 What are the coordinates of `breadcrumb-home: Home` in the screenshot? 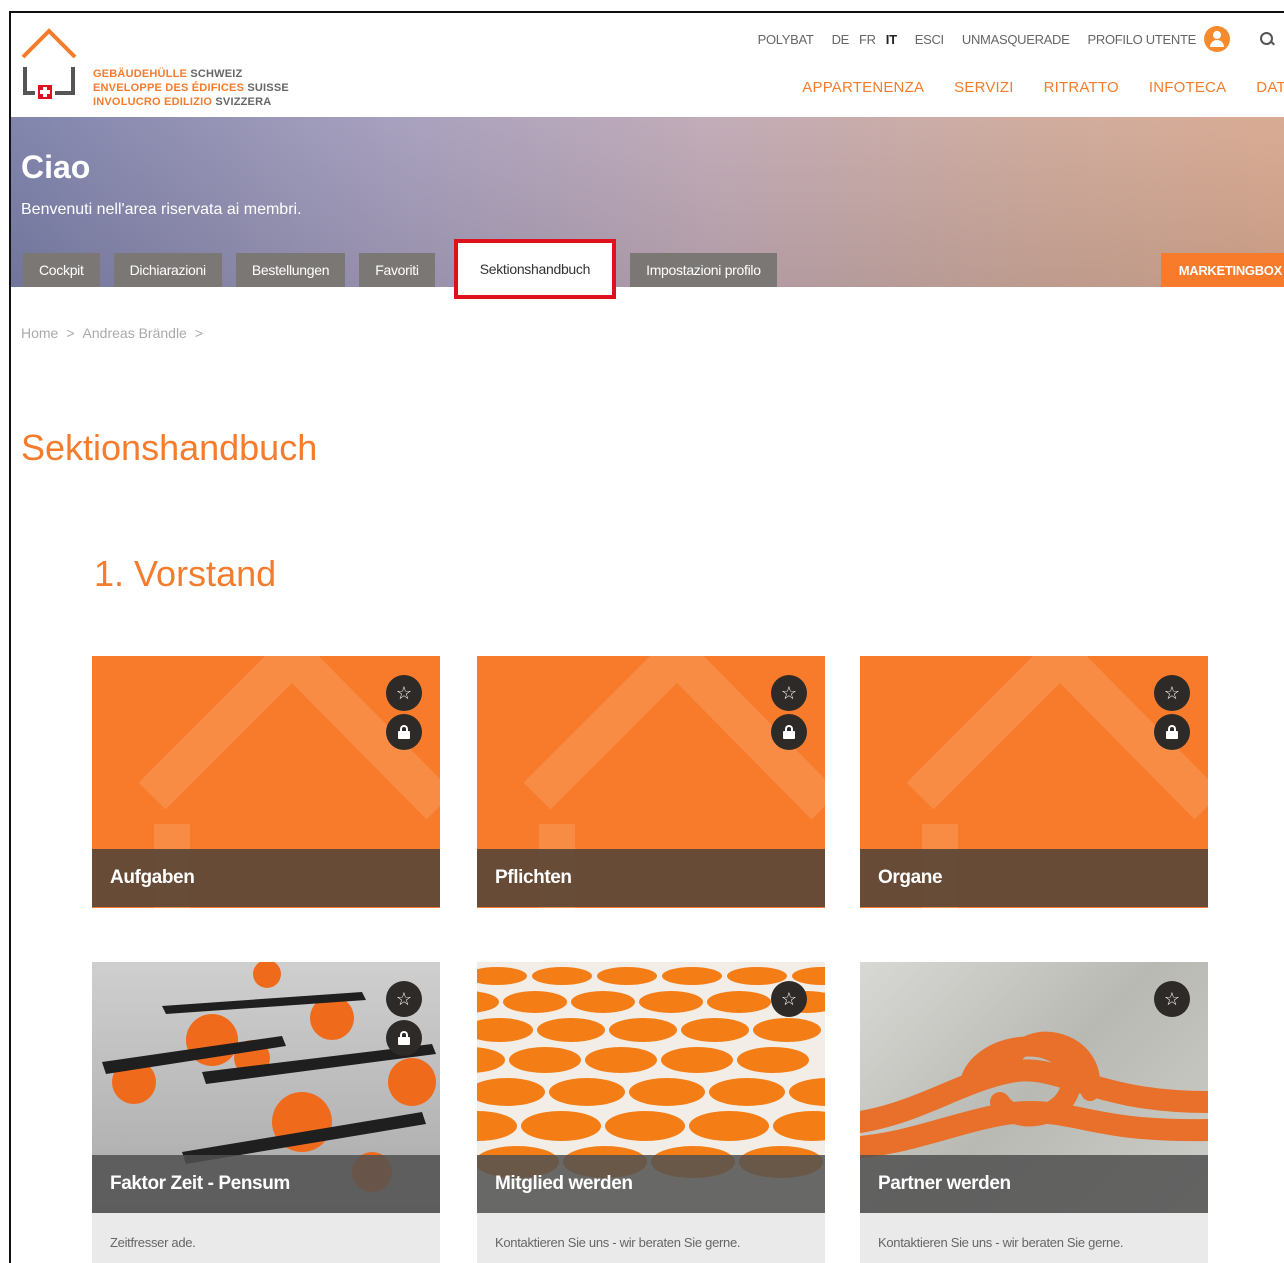 It's located at (39, 333).